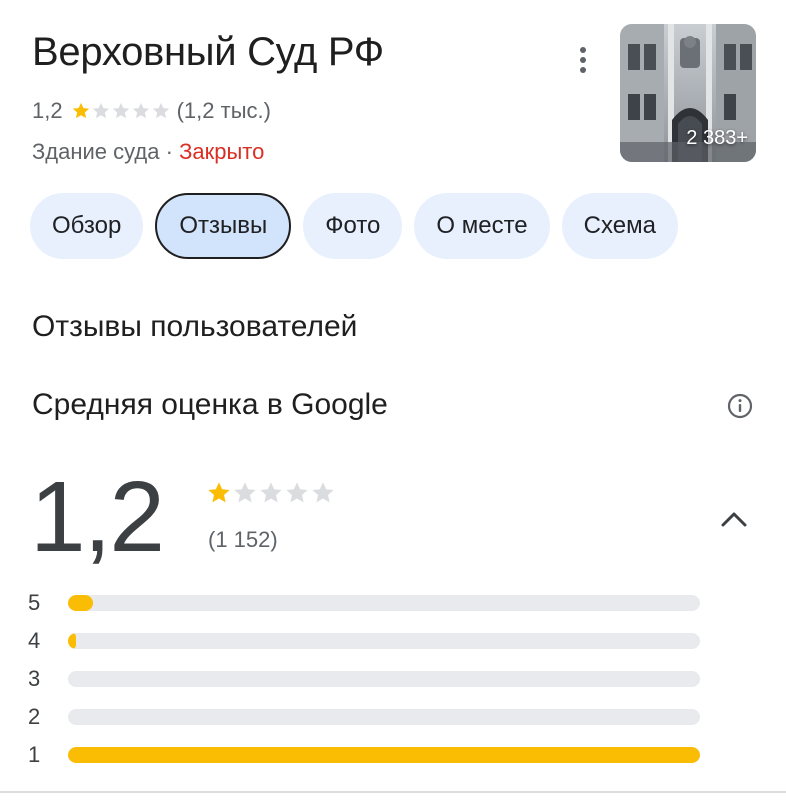 The height and width of the screenshot is (800, 786). Describe the element at coordinates (34, 678) in the screenshot. I see `distribution-star-label: 3` at that location.